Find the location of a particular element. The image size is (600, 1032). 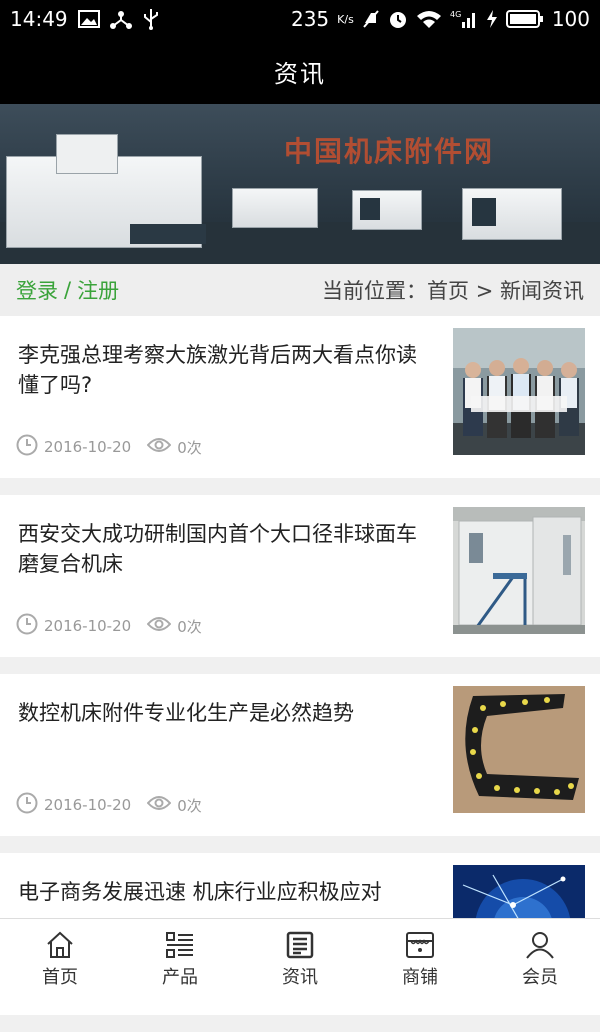

charging-icon is located at coordinates (492, 19).